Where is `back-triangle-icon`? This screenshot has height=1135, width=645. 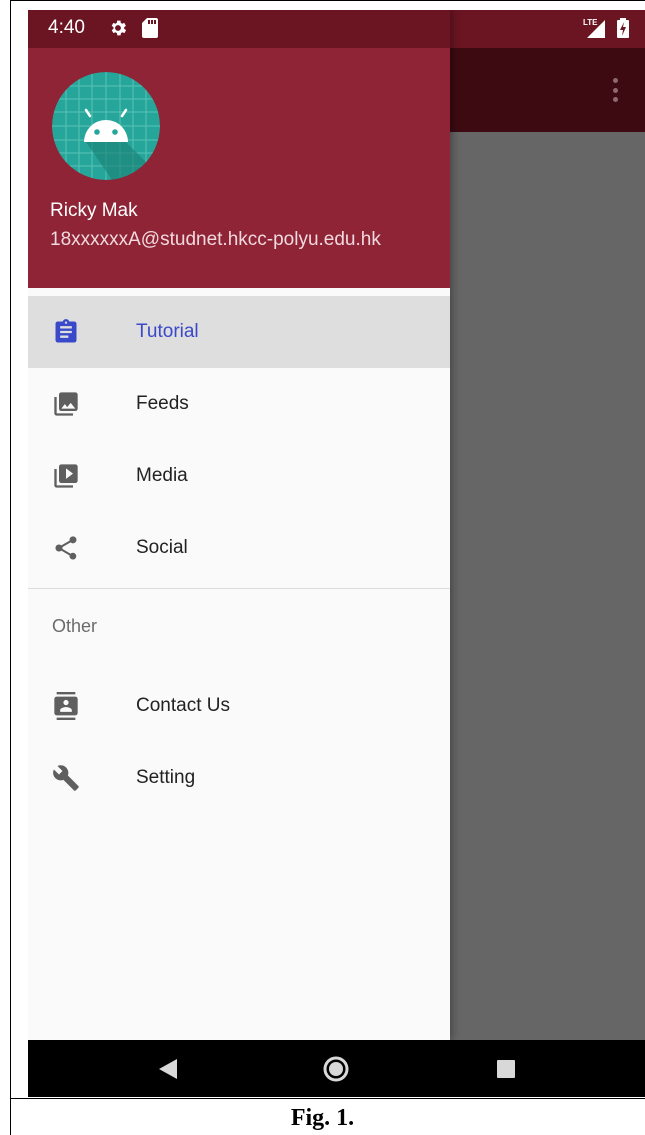
back-triangle-icon is located at coordinates (168, 1068).